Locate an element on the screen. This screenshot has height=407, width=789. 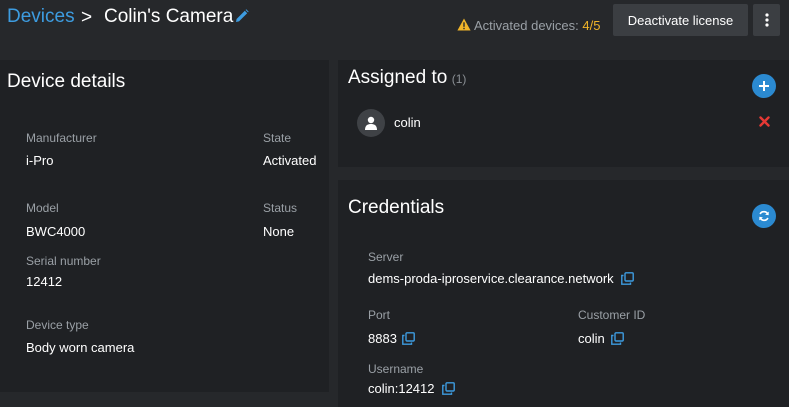
add-assignee-button is located at coordinates (764, 86).